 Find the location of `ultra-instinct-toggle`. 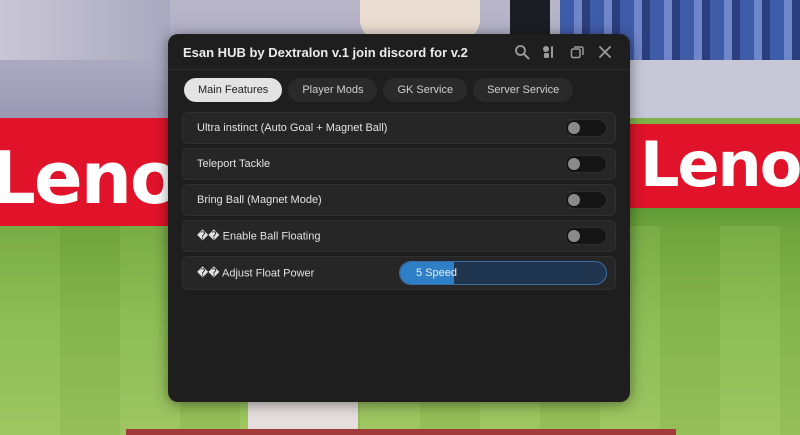

ultra-instinct-toggle is located at coordinates (586, 128).